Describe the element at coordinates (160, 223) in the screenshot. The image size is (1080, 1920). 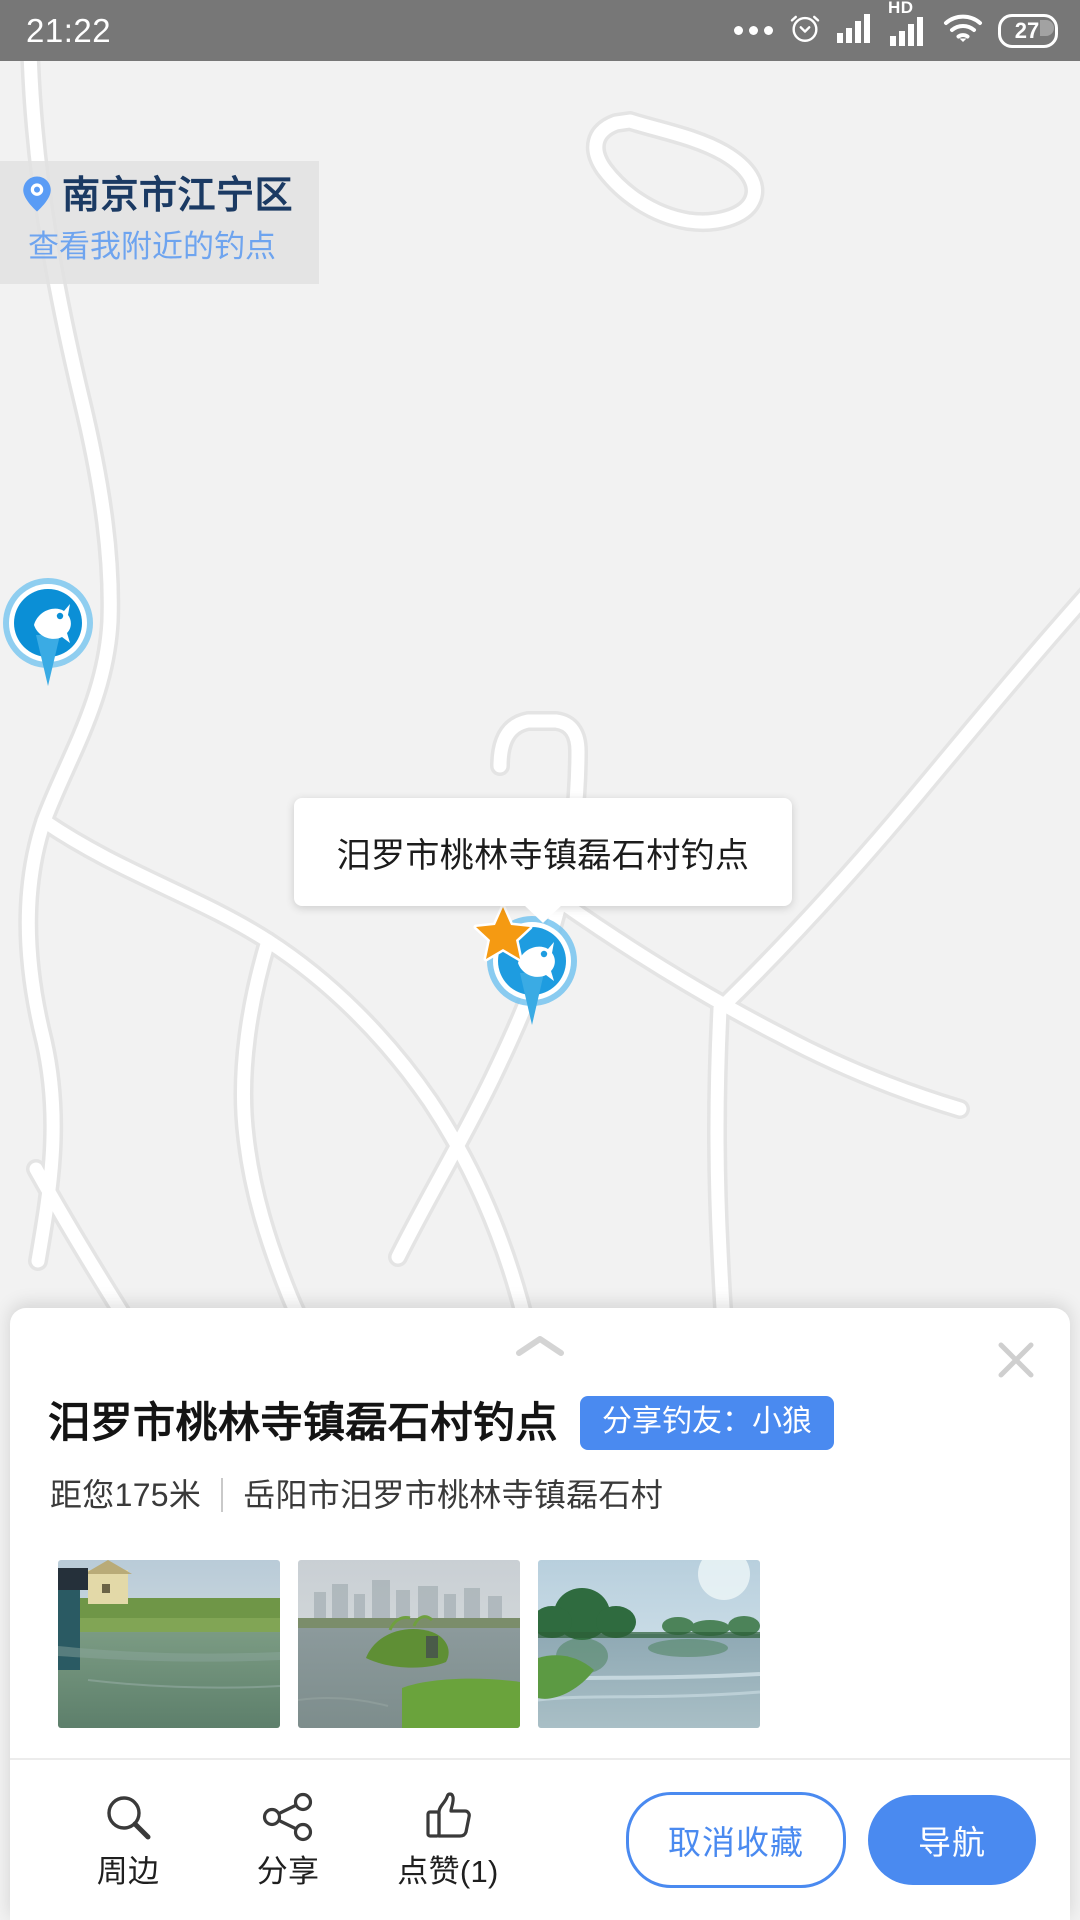
I see `location-chip: 南京市江宁区 查看我附近的钓点` at that location.